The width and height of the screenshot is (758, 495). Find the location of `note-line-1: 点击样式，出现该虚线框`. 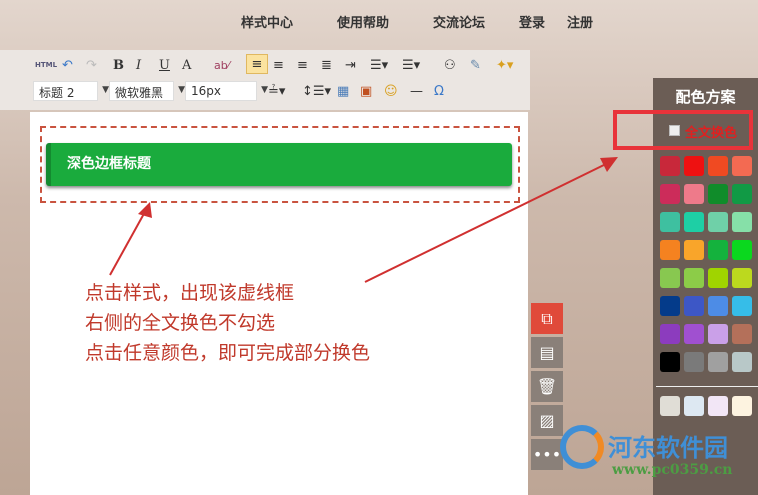

note-line-1: 点击样式，出现该虚线框 is located at coordinates (190, 293).